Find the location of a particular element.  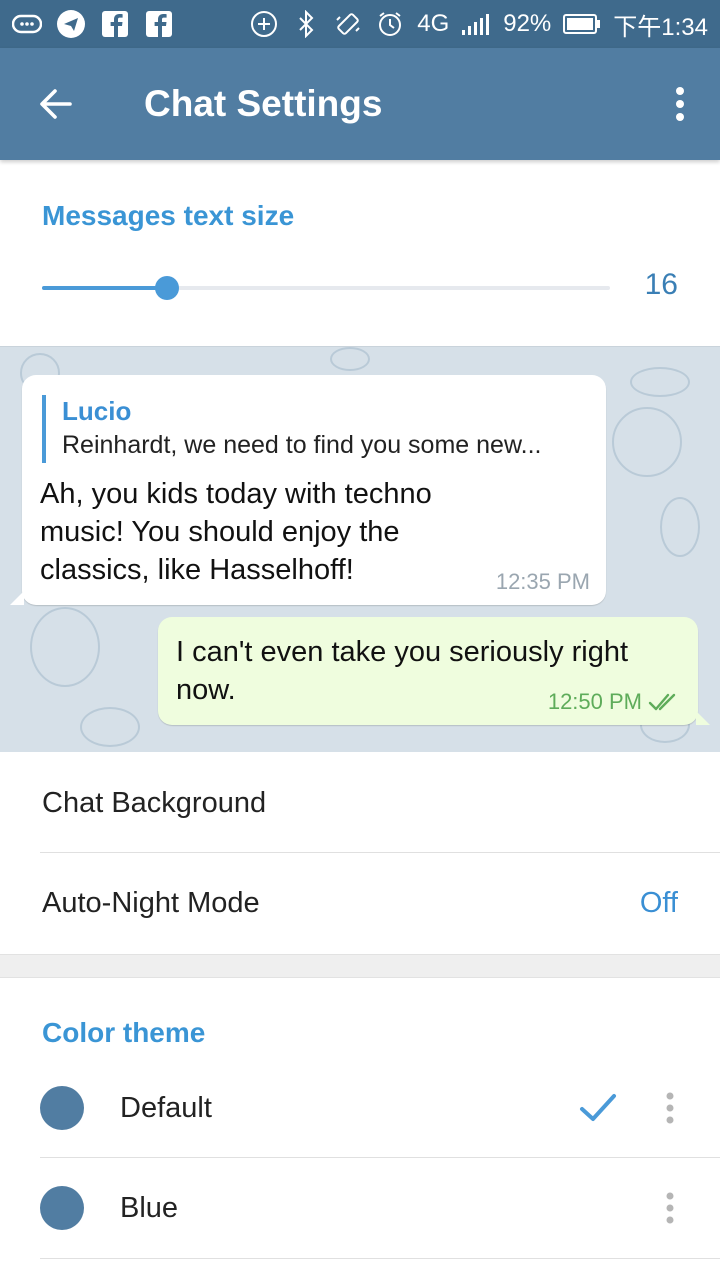

signal-icon is located at coordinates (476, 24).